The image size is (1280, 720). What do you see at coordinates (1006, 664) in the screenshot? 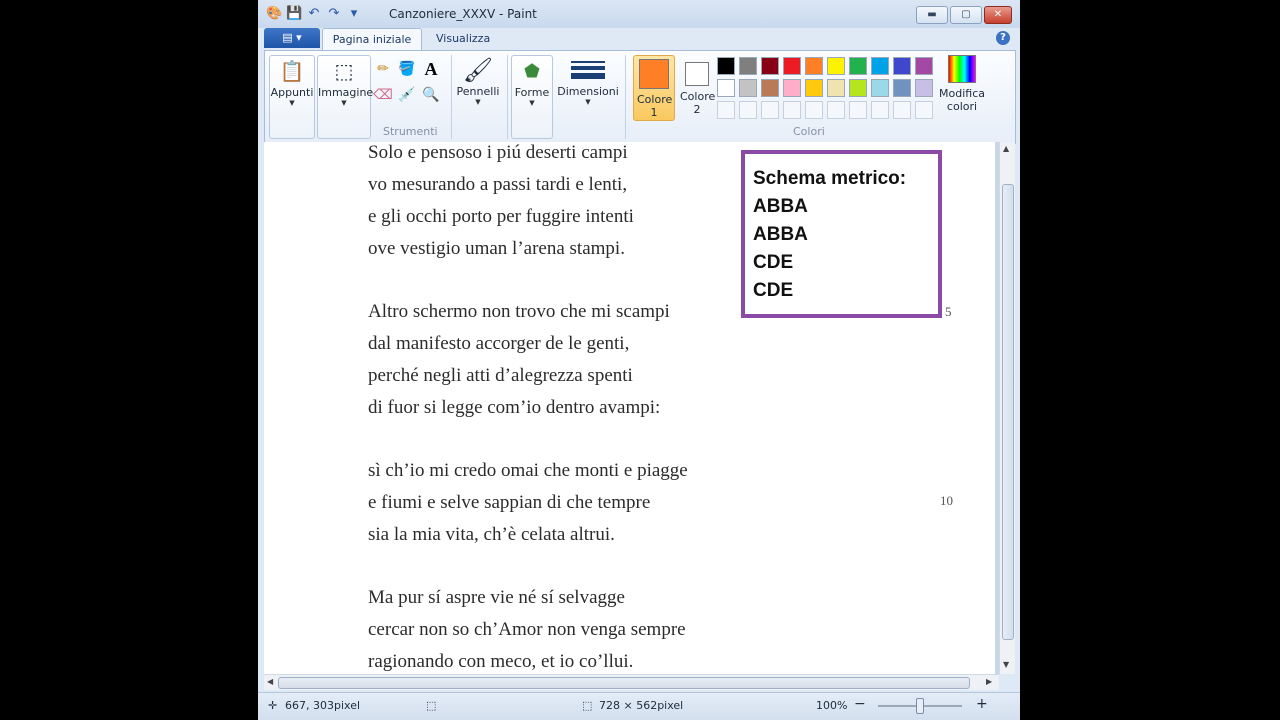
I see `scroll-down-icon: ▼` at bounding box center [1006, 664].